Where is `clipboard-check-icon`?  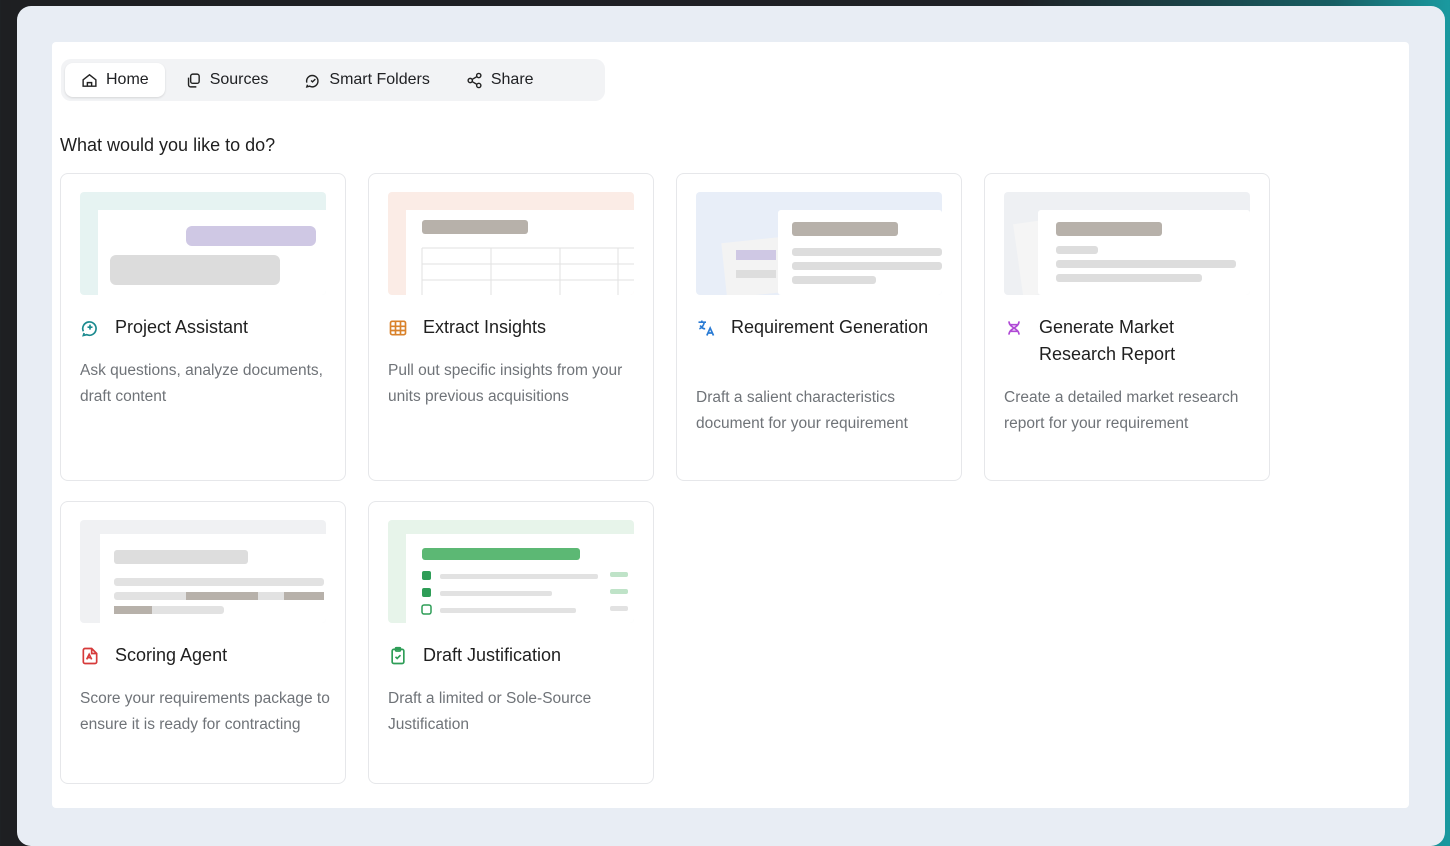 clipboard-check-icon is located at coordinates (398, 655).